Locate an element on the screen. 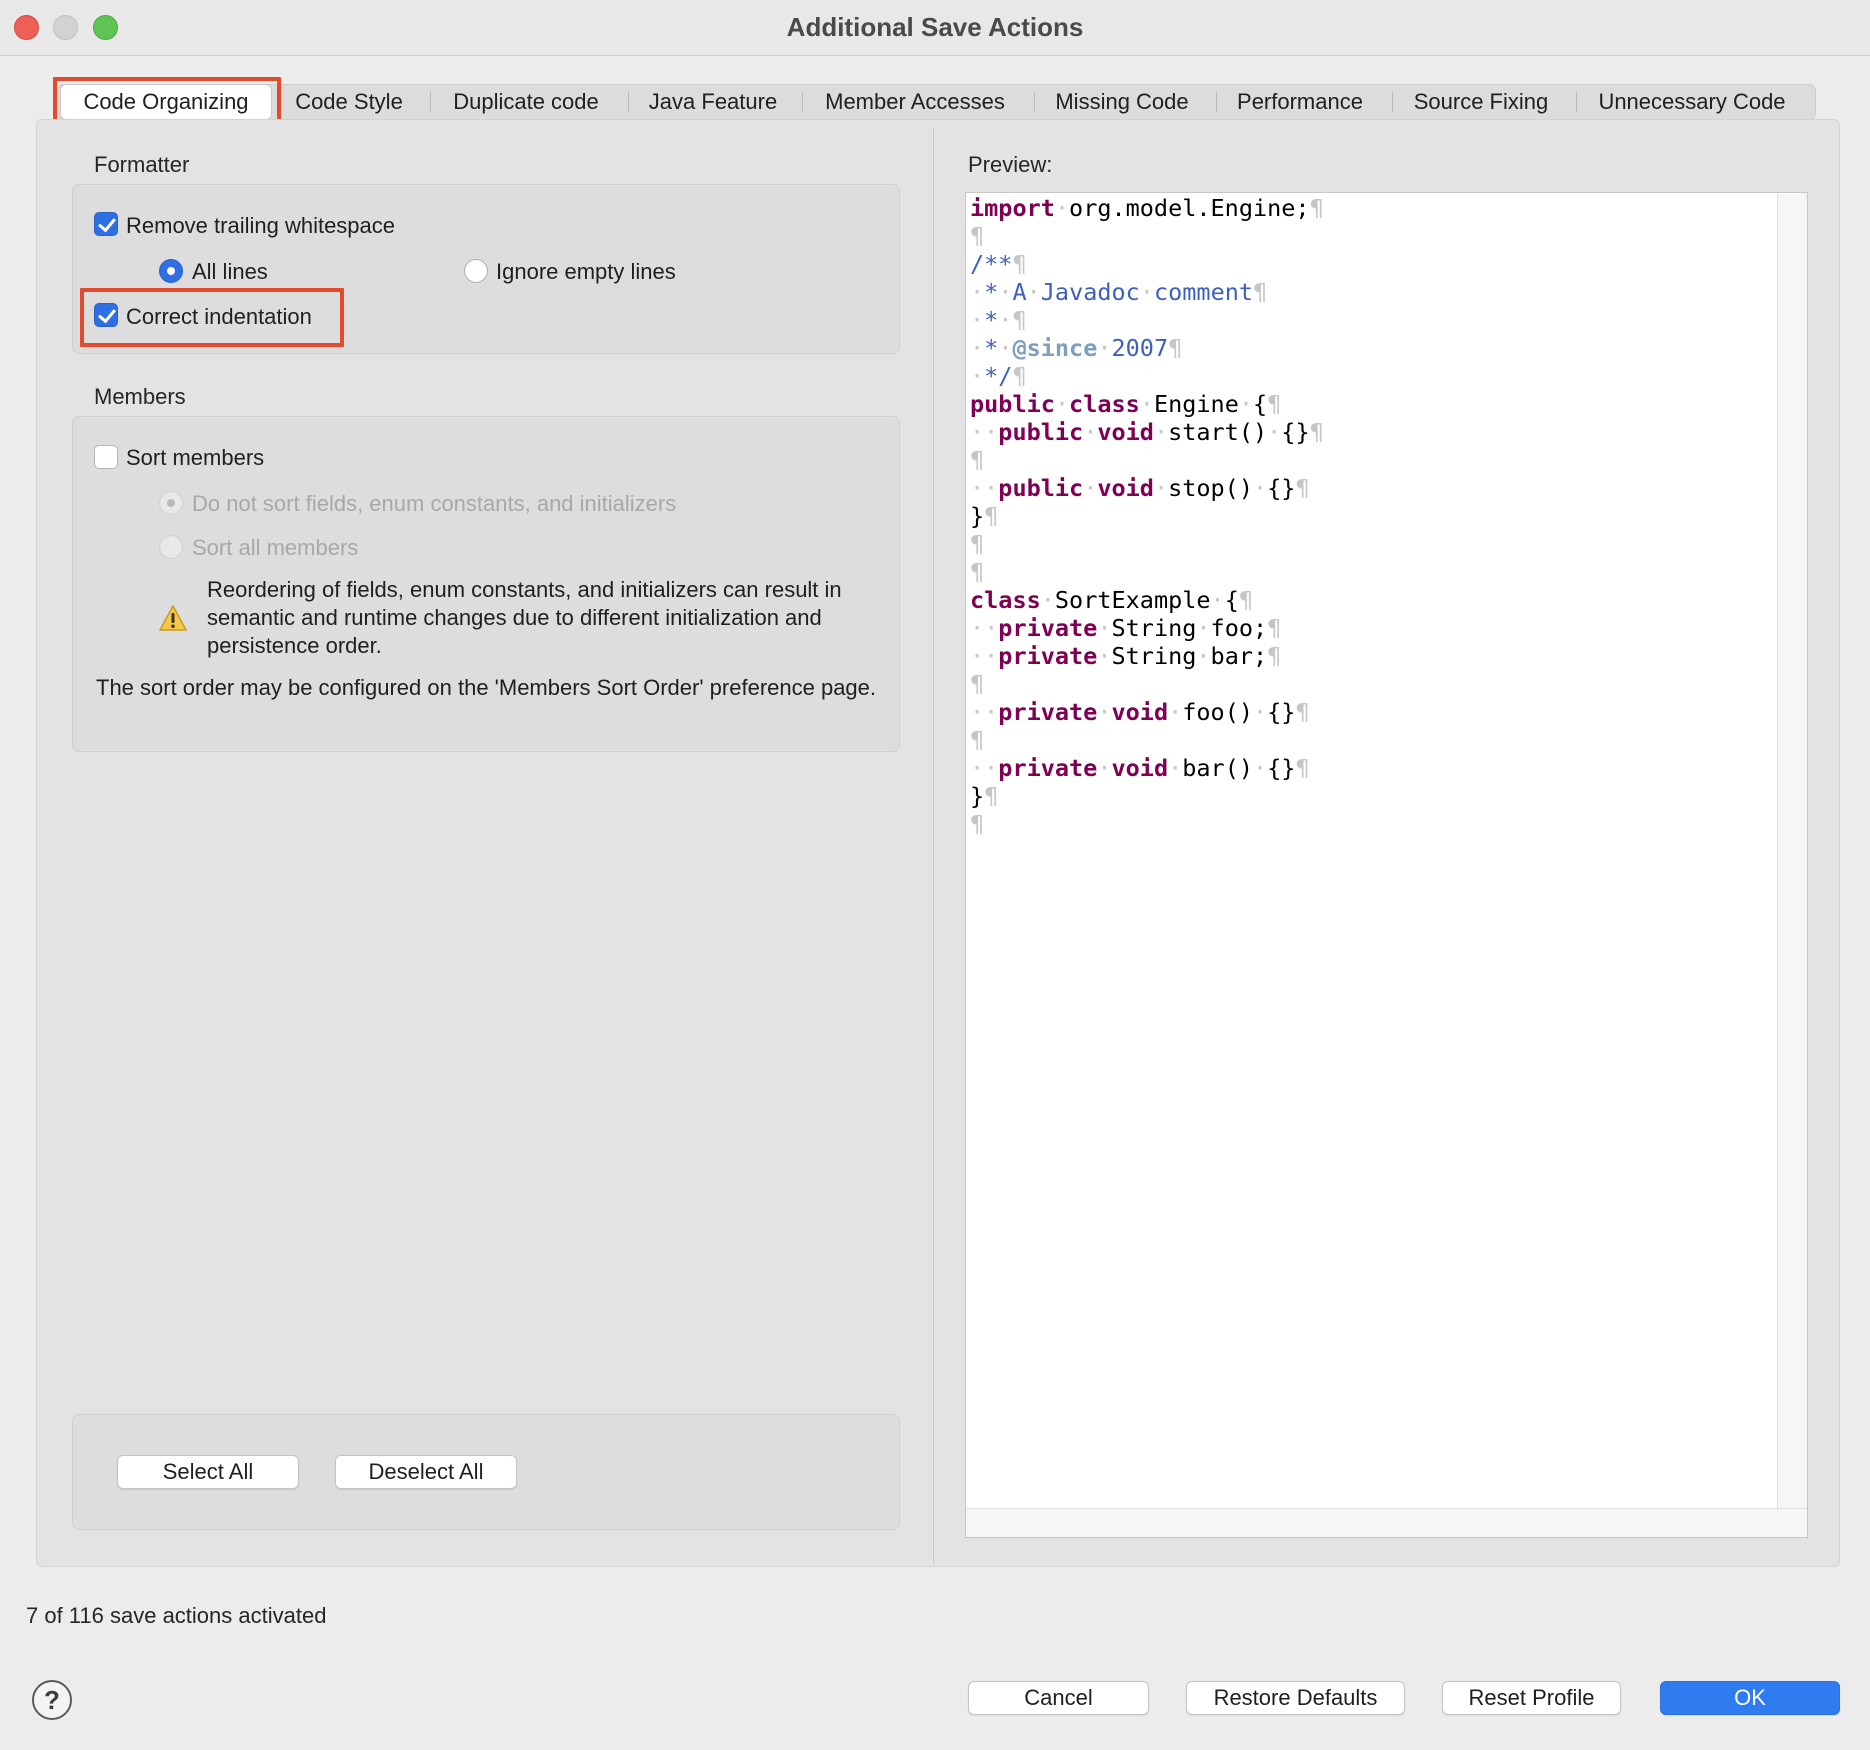  select-all-button: Select All is located at coordinates (208, 1472).